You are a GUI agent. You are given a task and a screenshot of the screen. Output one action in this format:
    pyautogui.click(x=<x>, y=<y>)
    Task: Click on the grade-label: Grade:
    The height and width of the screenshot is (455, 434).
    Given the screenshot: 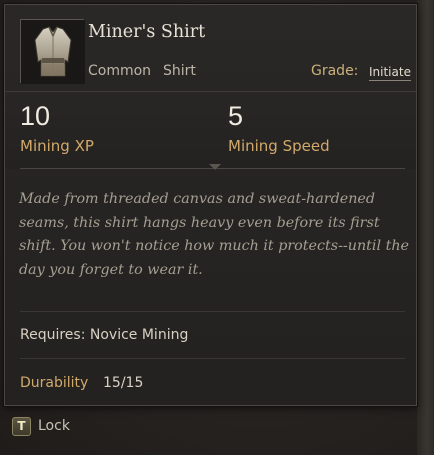 What is the action you would take?
    pyautogui.click(x=335, y=71)
    